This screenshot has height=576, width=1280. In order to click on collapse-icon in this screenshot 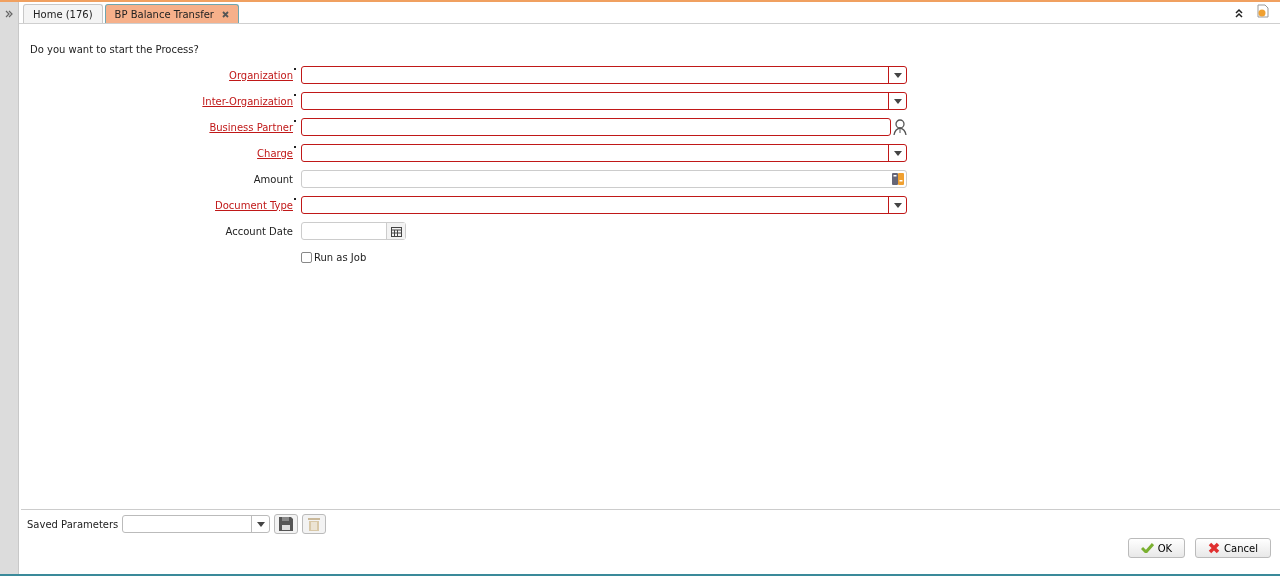, I will do `click(1239, 13)`.